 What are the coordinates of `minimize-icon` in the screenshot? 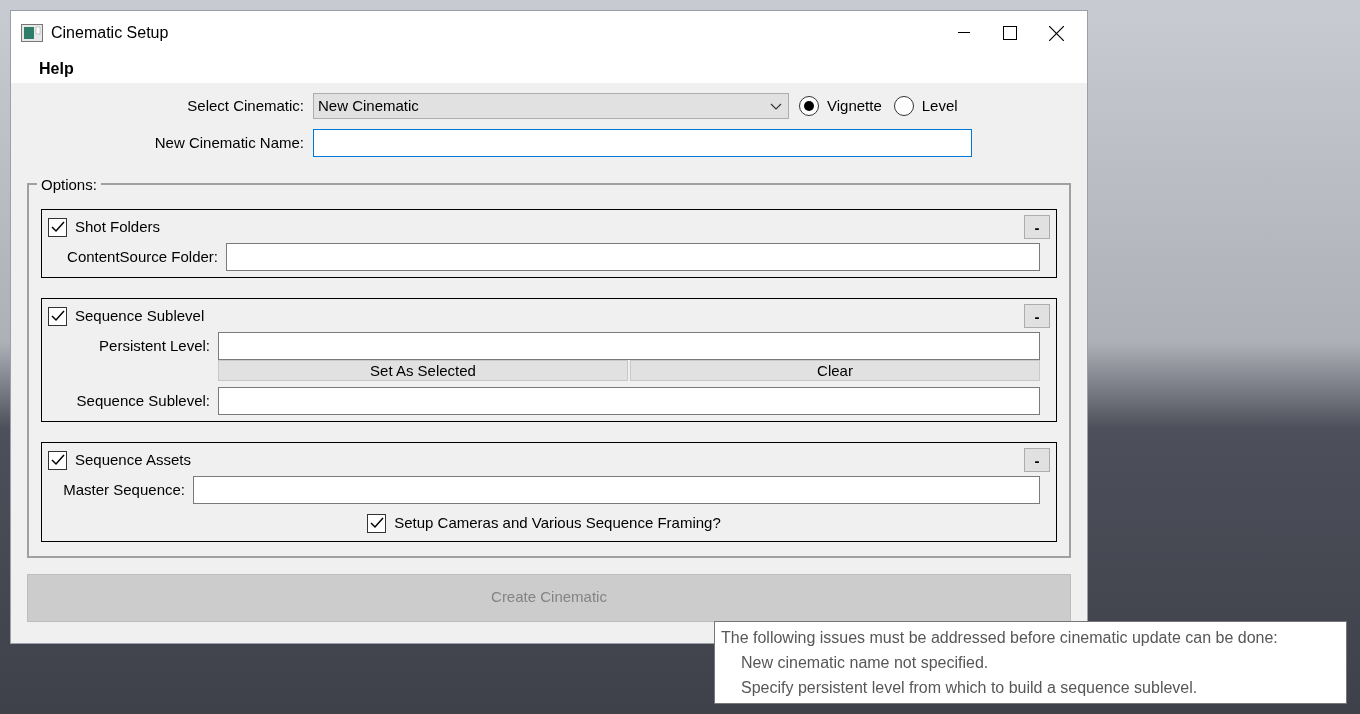 It's located at (964, 33).